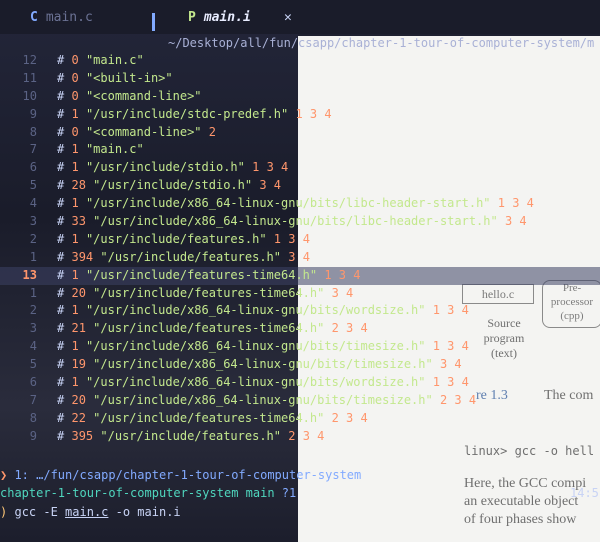 This screenshot has height=542, width=600. What do you see at coordinates (40, 512) in the screenshot?
I see `command-text: gcc -E` at bounding box center [40, 512].